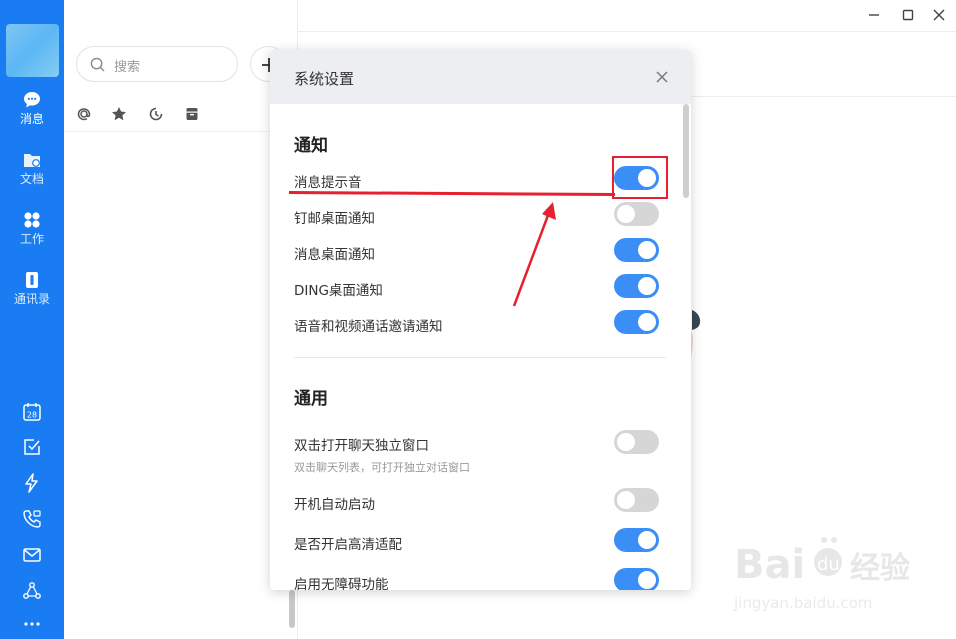 Image resolution: width=956 pixels, height=639 pixels. Describe the element at coordinates (32, 160) in the screenshot. I see `folder-icon` at that location.